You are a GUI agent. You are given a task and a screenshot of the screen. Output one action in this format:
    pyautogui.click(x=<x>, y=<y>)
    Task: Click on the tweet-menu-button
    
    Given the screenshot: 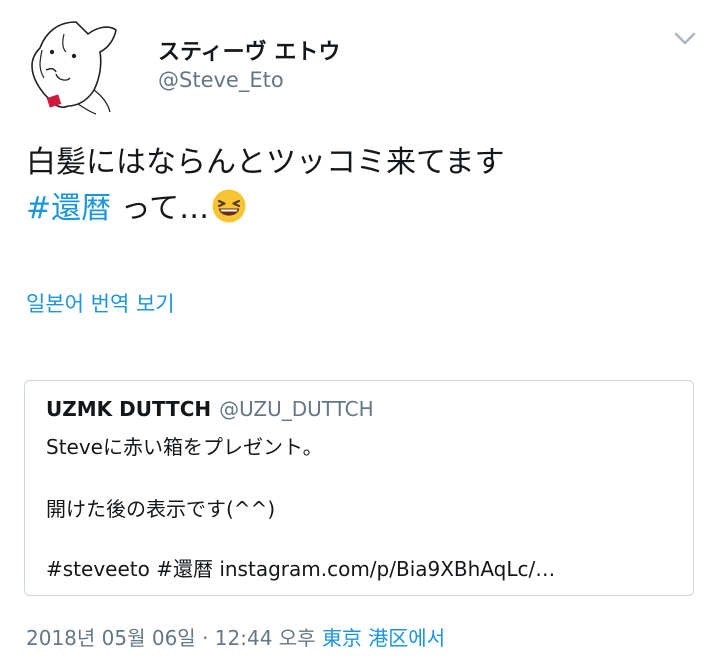 What is the action you would take?
    pyautogui.click(x=685, y=38)
    